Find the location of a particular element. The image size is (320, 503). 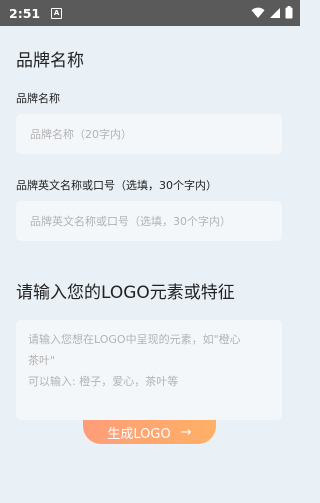

logo-placeholder-line: 茶叶" is located at coordinates (42, 360).